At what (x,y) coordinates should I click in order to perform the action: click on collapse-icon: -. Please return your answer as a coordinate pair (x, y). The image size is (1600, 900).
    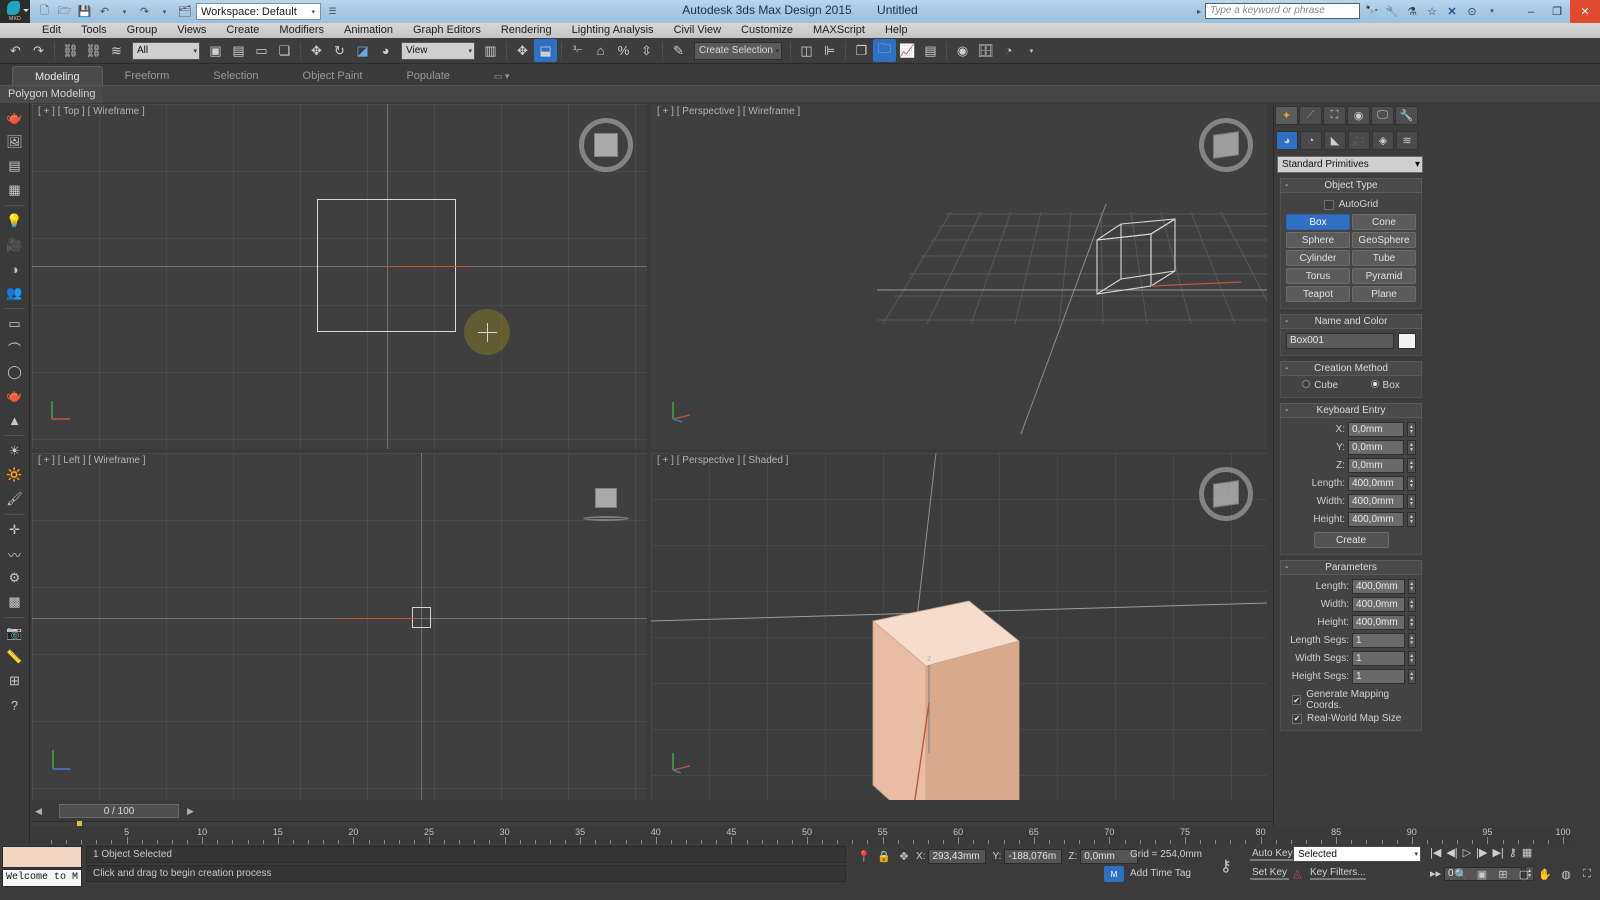
    Looking at the image, I should click on (1286, 410).